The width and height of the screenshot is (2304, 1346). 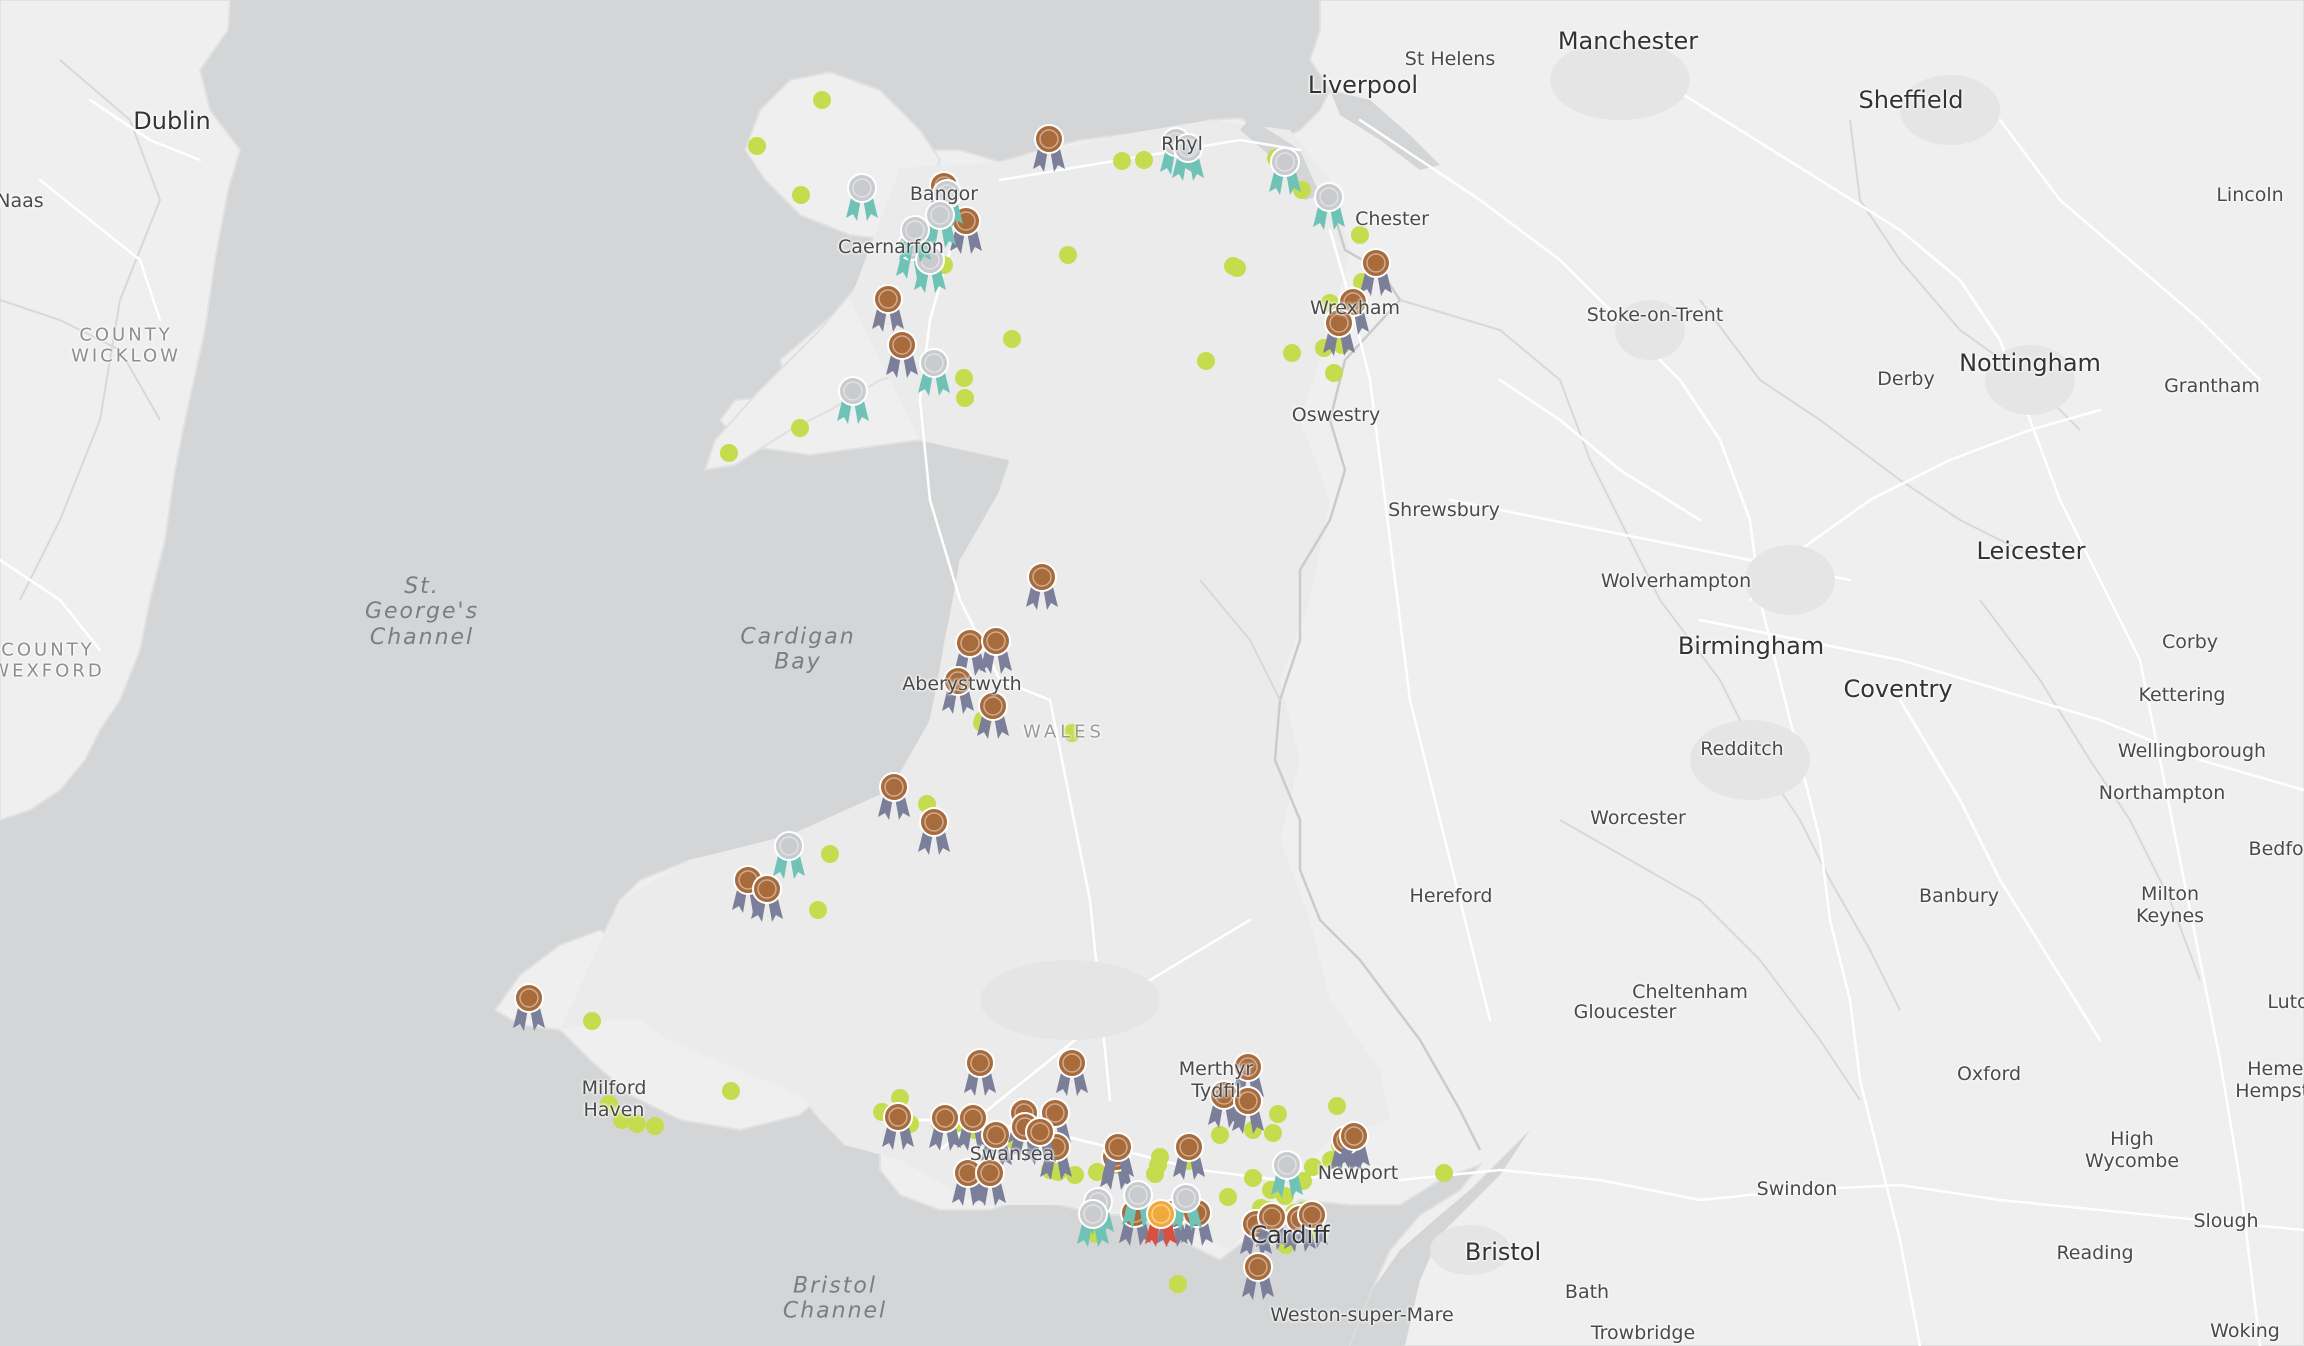 I want to click on label-high-wycombe: High Wycombe, so click(x=2132, y=1150).